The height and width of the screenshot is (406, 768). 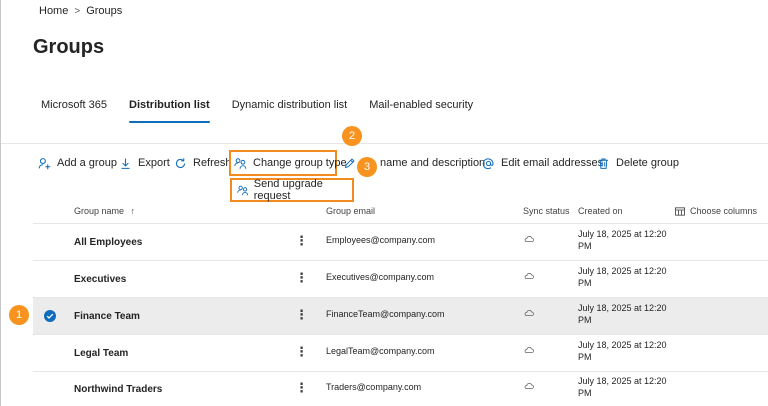 What do you see at coordinates (125, 163) in the screenshot?
I see `download-icon` at bounding box center [125, 163].